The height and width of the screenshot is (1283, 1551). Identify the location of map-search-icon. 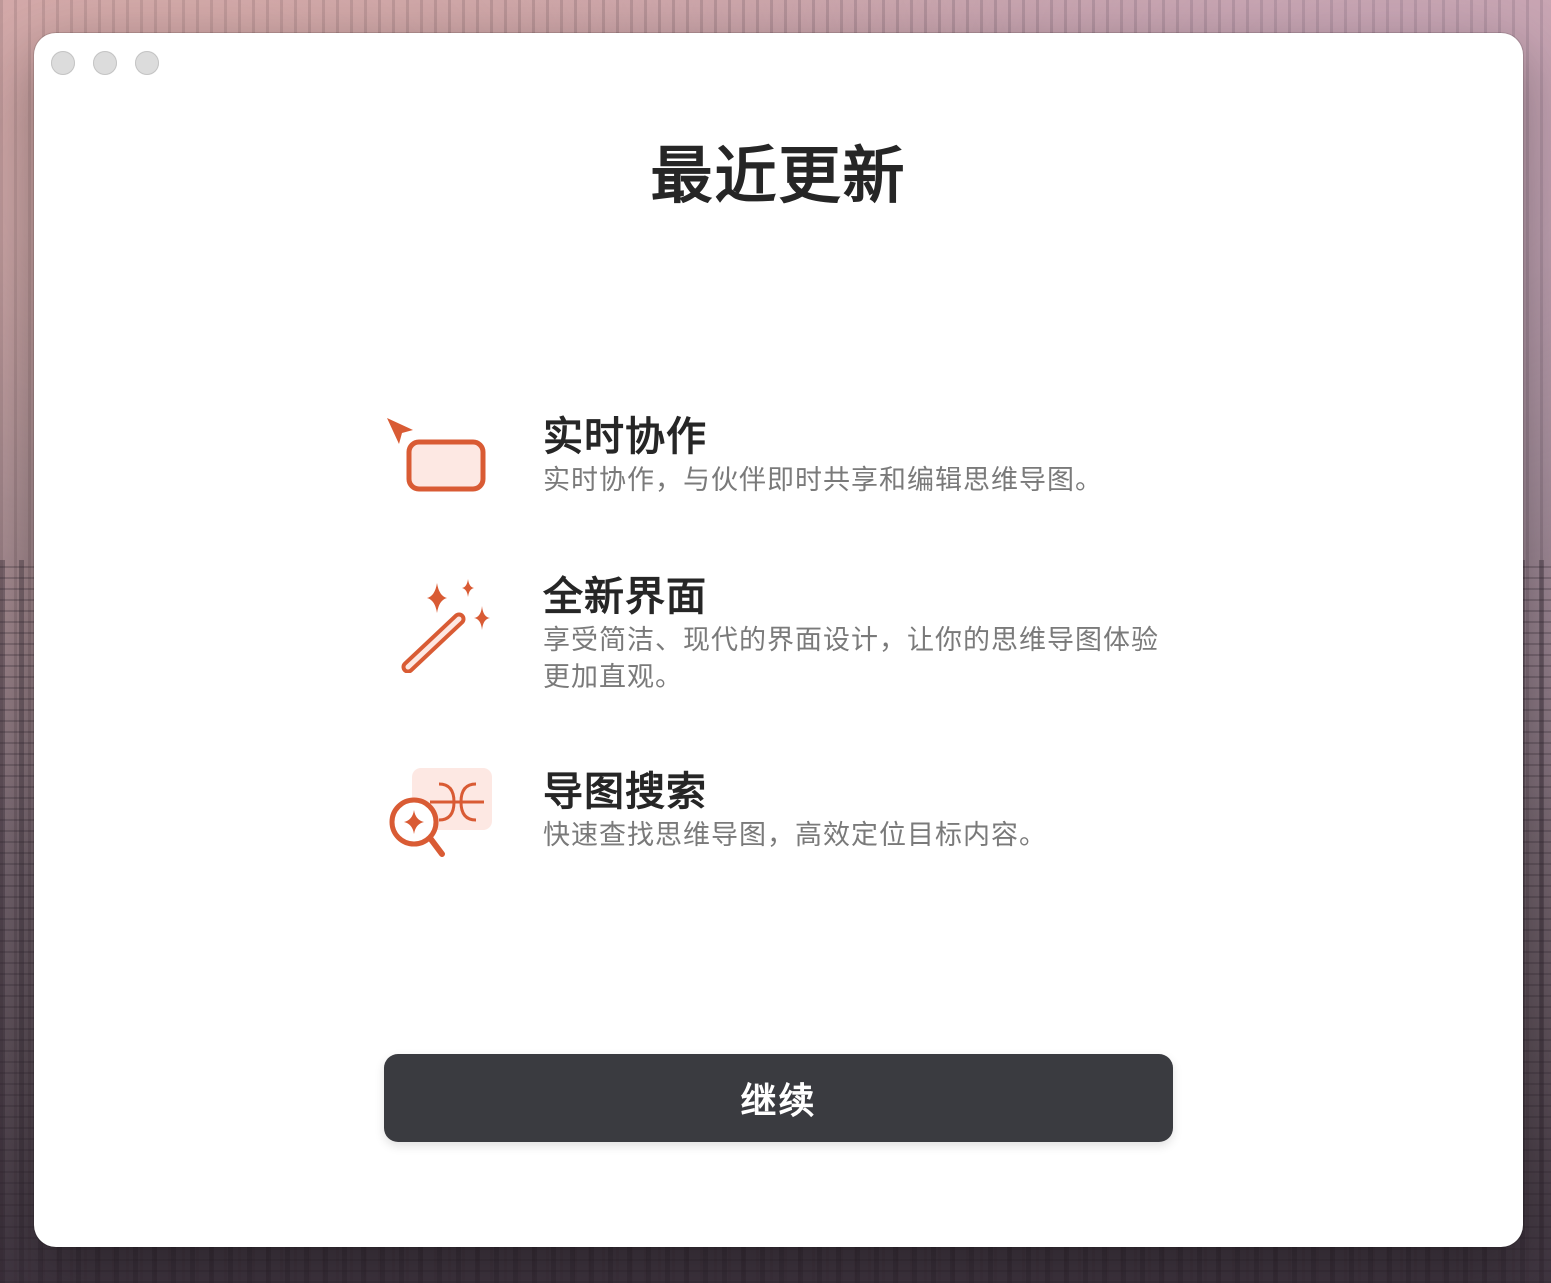
(439, 818).